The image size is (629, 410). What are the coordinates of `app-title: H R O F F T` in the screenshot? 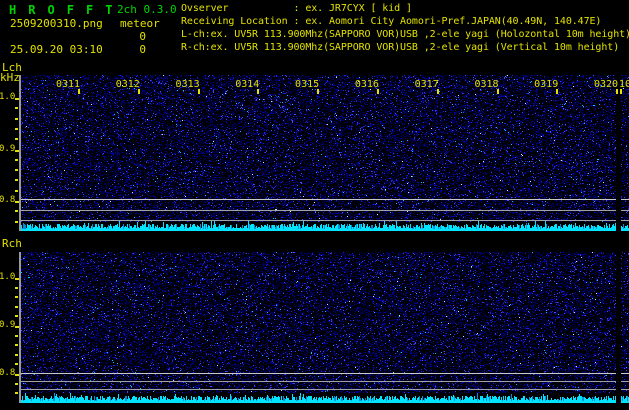 It's located at (62, 10).